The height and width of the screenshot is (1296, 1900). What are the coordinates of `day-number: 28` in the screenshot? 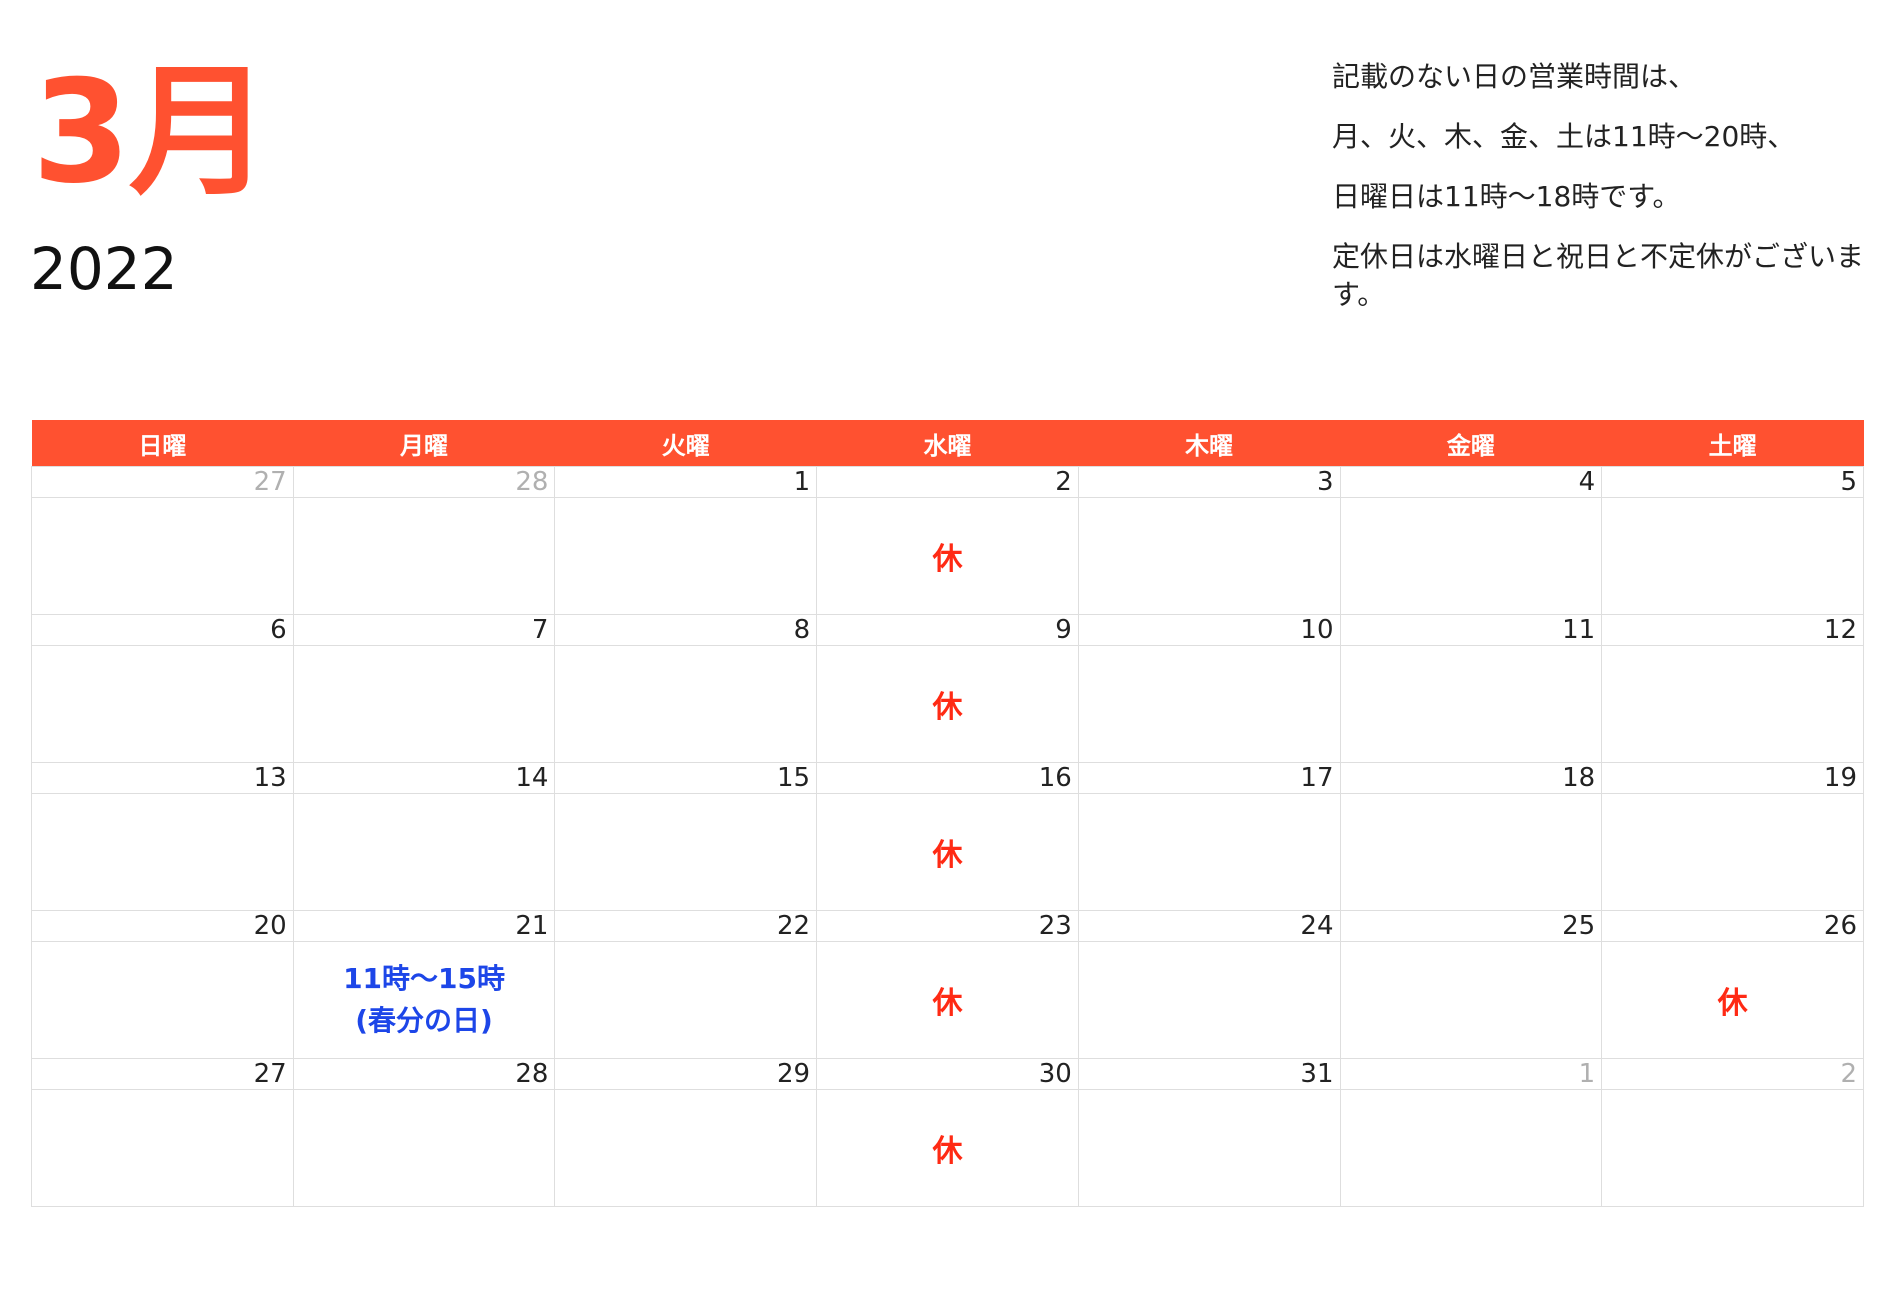 It's located at (424, 1074).